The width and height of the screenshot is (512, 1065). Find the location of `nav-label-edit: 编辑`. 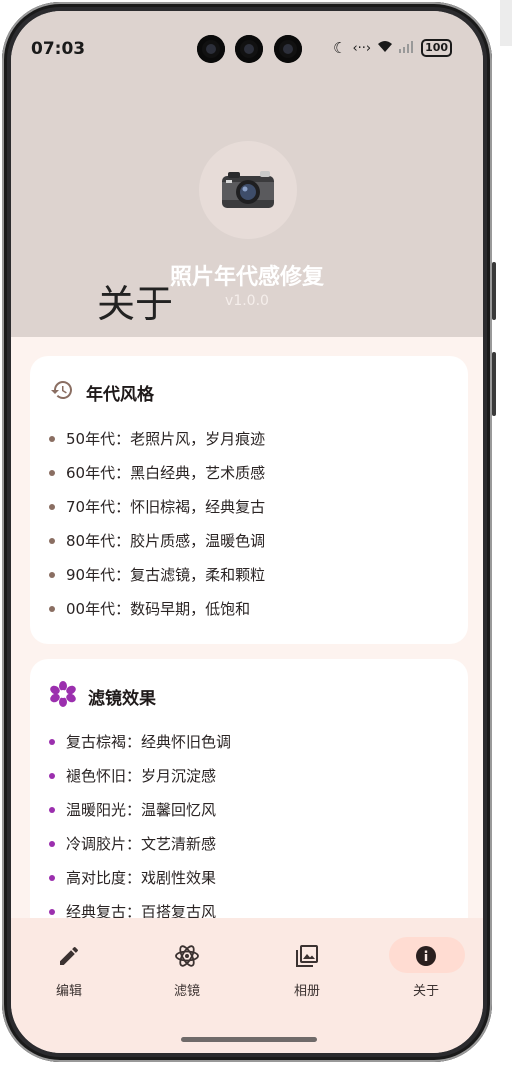

nav-label-edit: 编辑 is located at coordinates (68, 991).